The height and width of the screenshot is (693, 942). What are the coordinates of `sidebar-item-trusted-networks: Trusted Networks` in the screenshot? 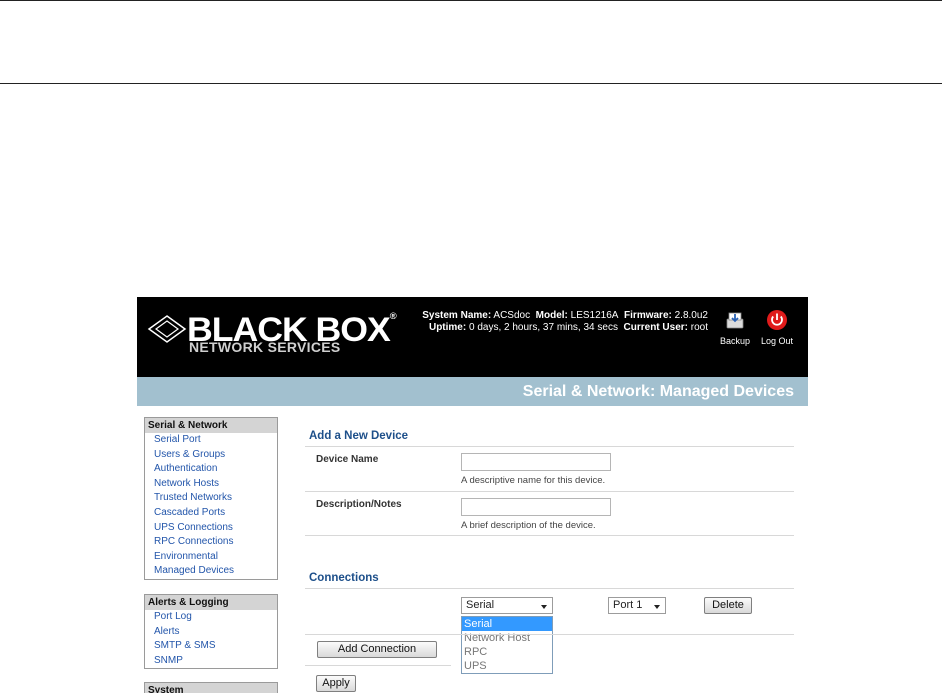 It's located at (211, 498).